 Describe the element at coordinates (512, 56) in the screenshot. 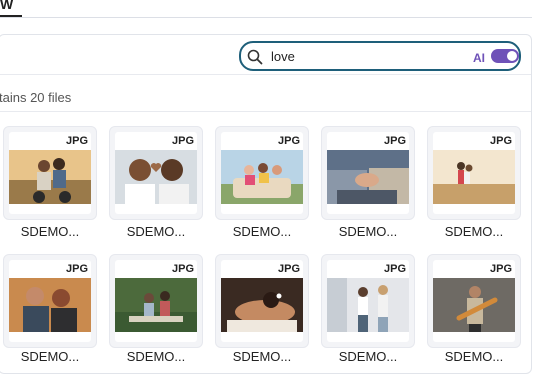

I see `ai-toggle-knob` at that location.